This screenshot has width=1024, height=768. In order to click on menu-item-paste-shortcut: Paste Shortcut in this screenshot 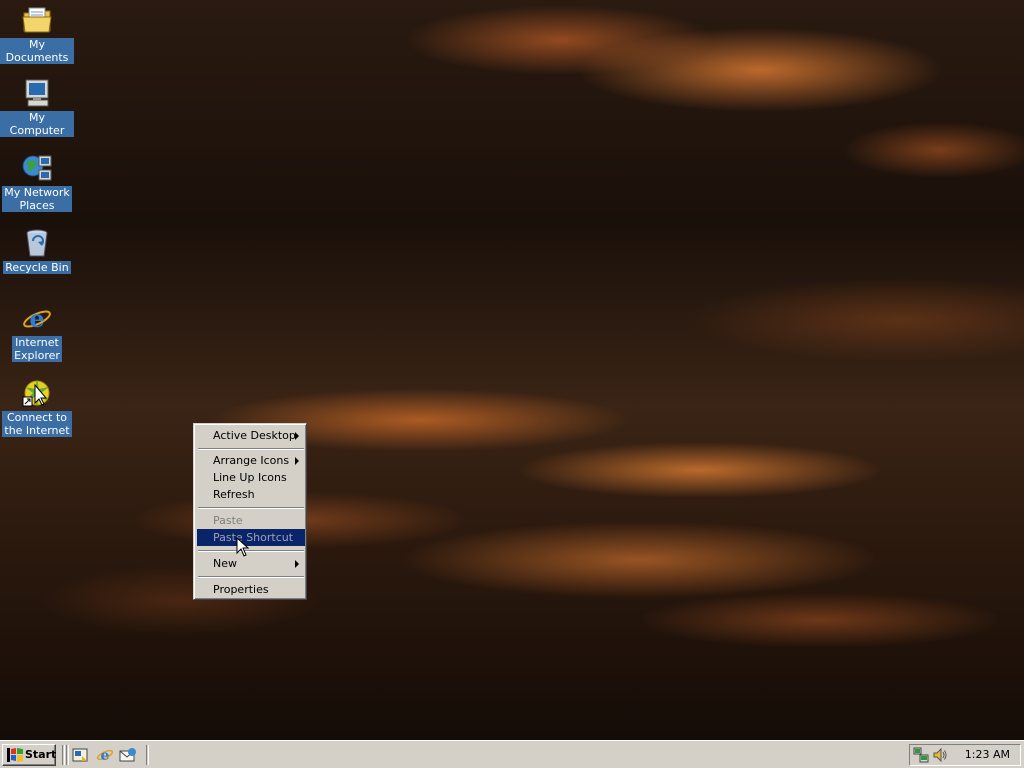, I will do `click(251, 537)`.